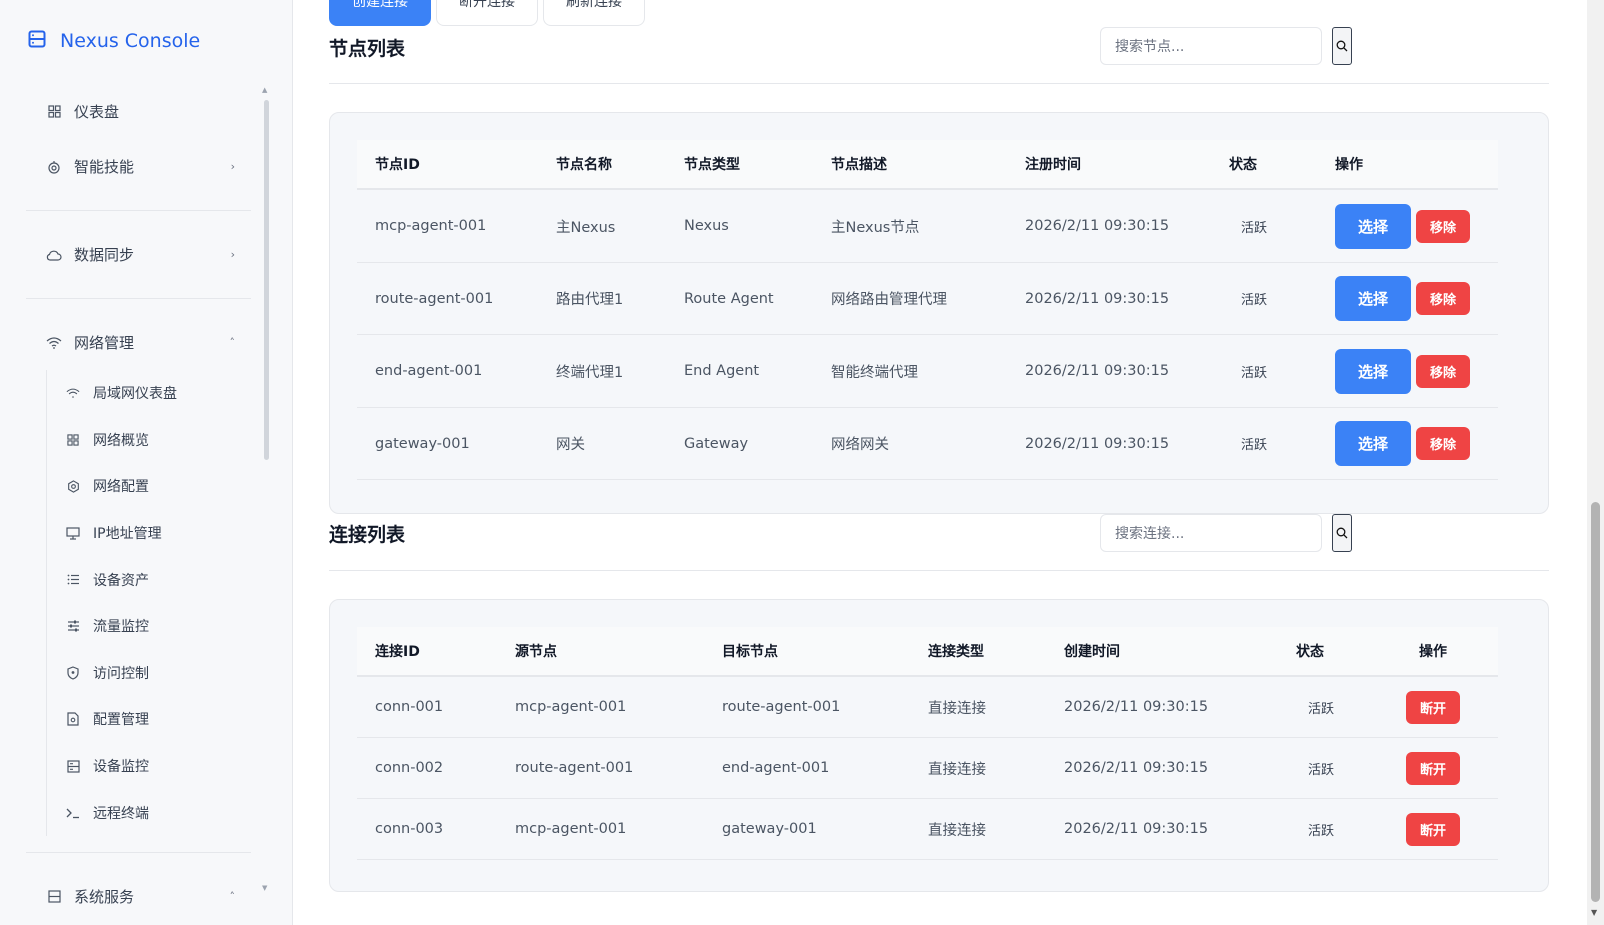 The image size is (1604, 925). I want to click on node-type: Gateway, so click(716, 443).